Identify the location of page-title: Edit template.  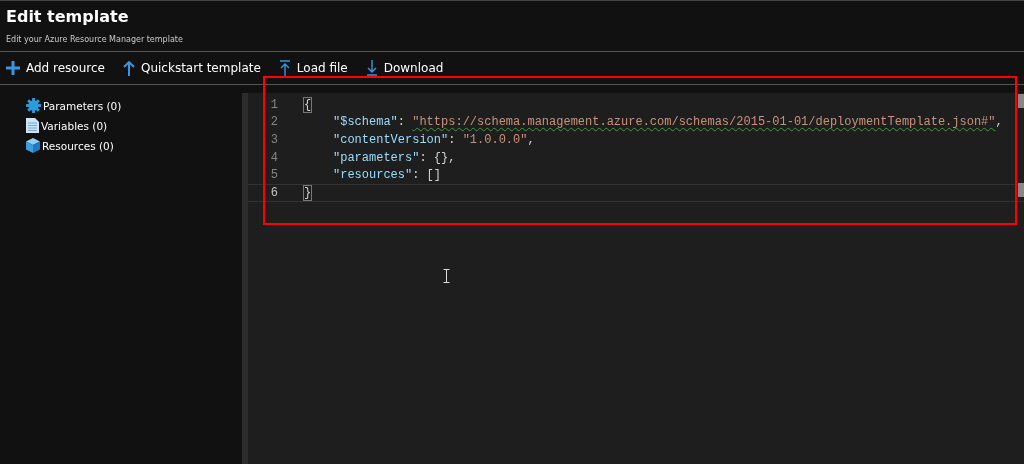
(67, 17).